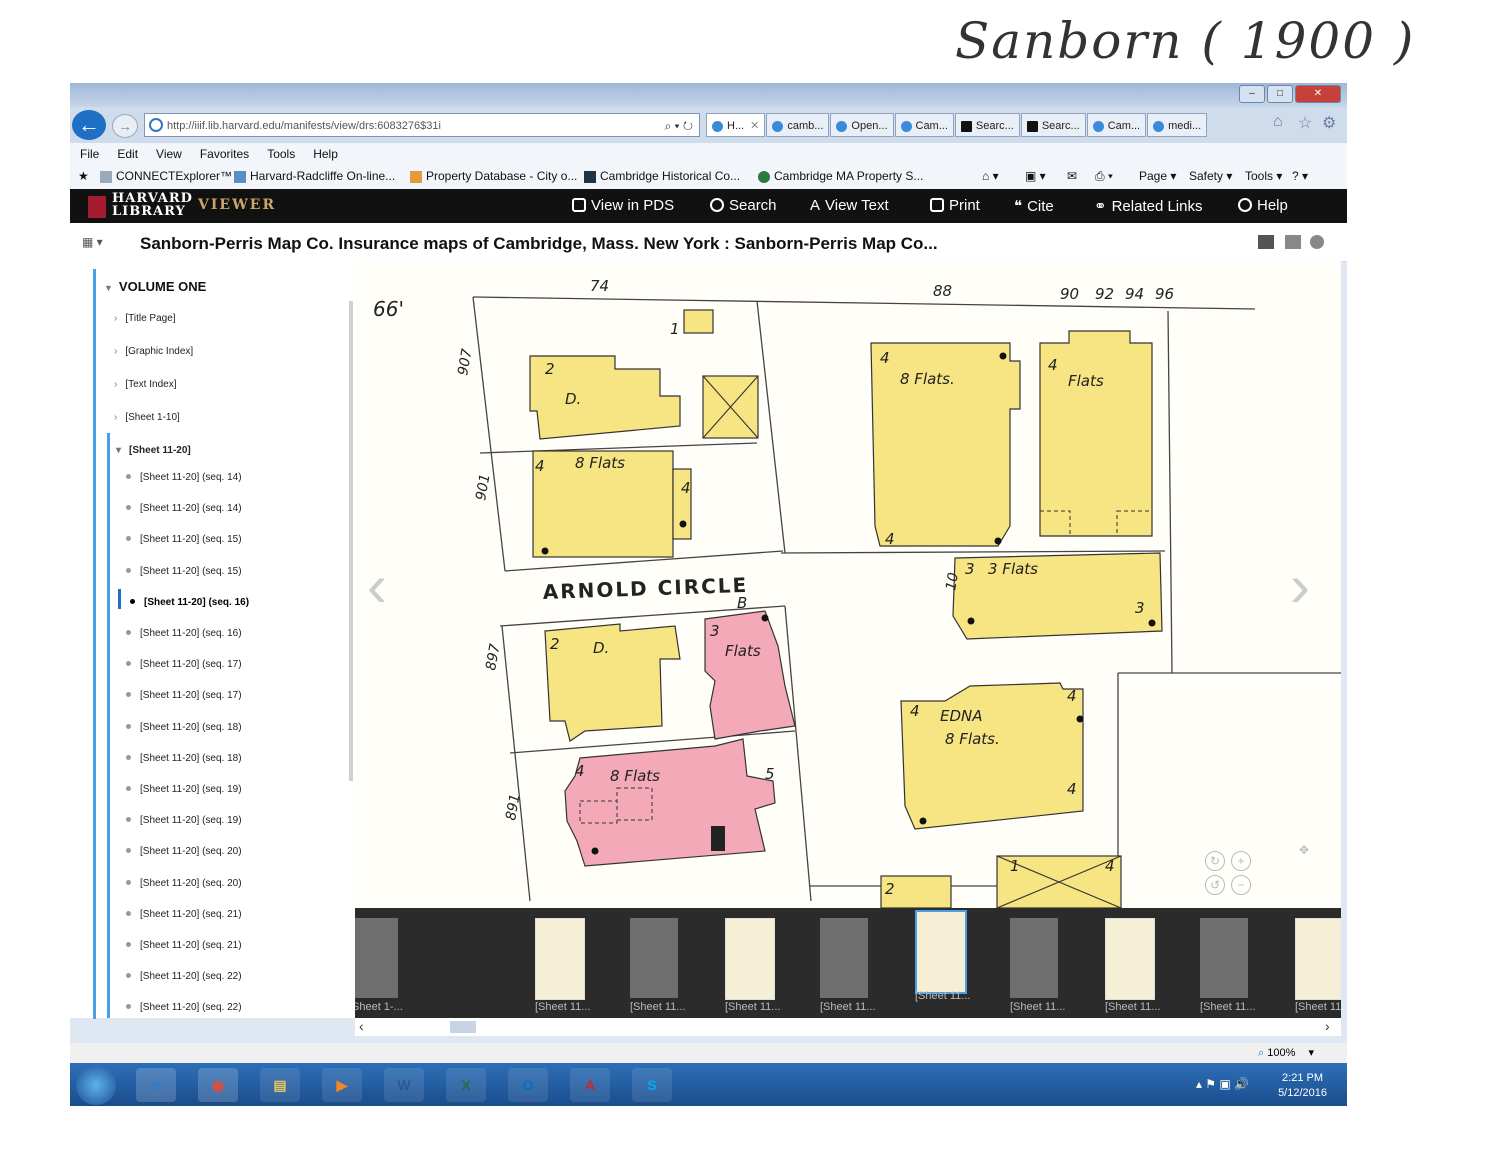  Describe the element at coordinates (1286, 1053) in the screenshot. I see `zoom-level: ⌕ 100% ▾` at that location.